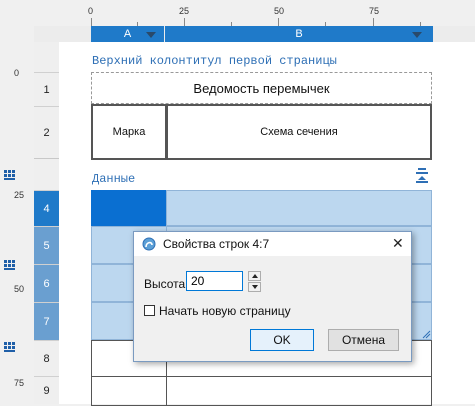 Image resolution: width=475 pixels, height=406 pixels. What do you see at coordinates (46, 174) in the screenshot?
I see `row-header-spacer` at bounding box center [46, 174].